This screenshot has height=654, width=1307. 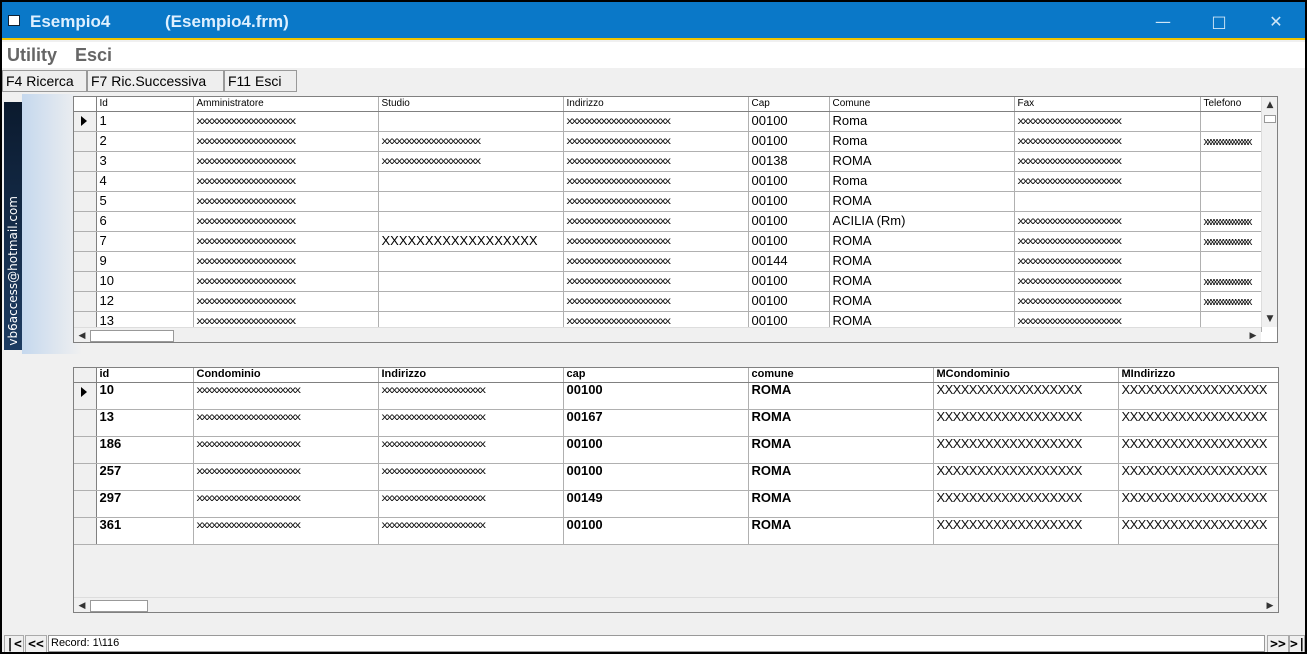 I want to click on column-header: Indirizzo, so click(x=471, y=375).